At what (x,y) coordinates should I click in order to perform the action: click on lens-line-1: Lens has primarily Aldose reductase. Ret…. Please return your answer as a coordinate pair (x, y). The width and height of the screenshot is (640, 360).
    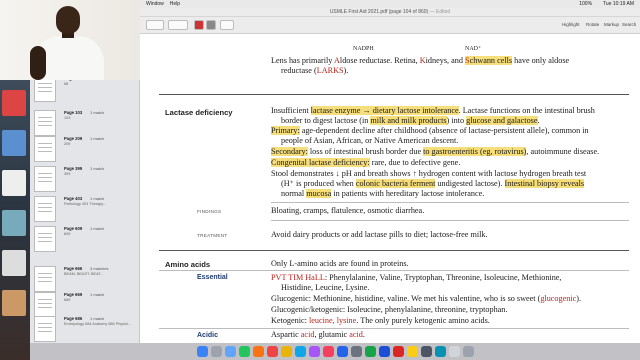
    Looking at the image, I should click on (420, 60).